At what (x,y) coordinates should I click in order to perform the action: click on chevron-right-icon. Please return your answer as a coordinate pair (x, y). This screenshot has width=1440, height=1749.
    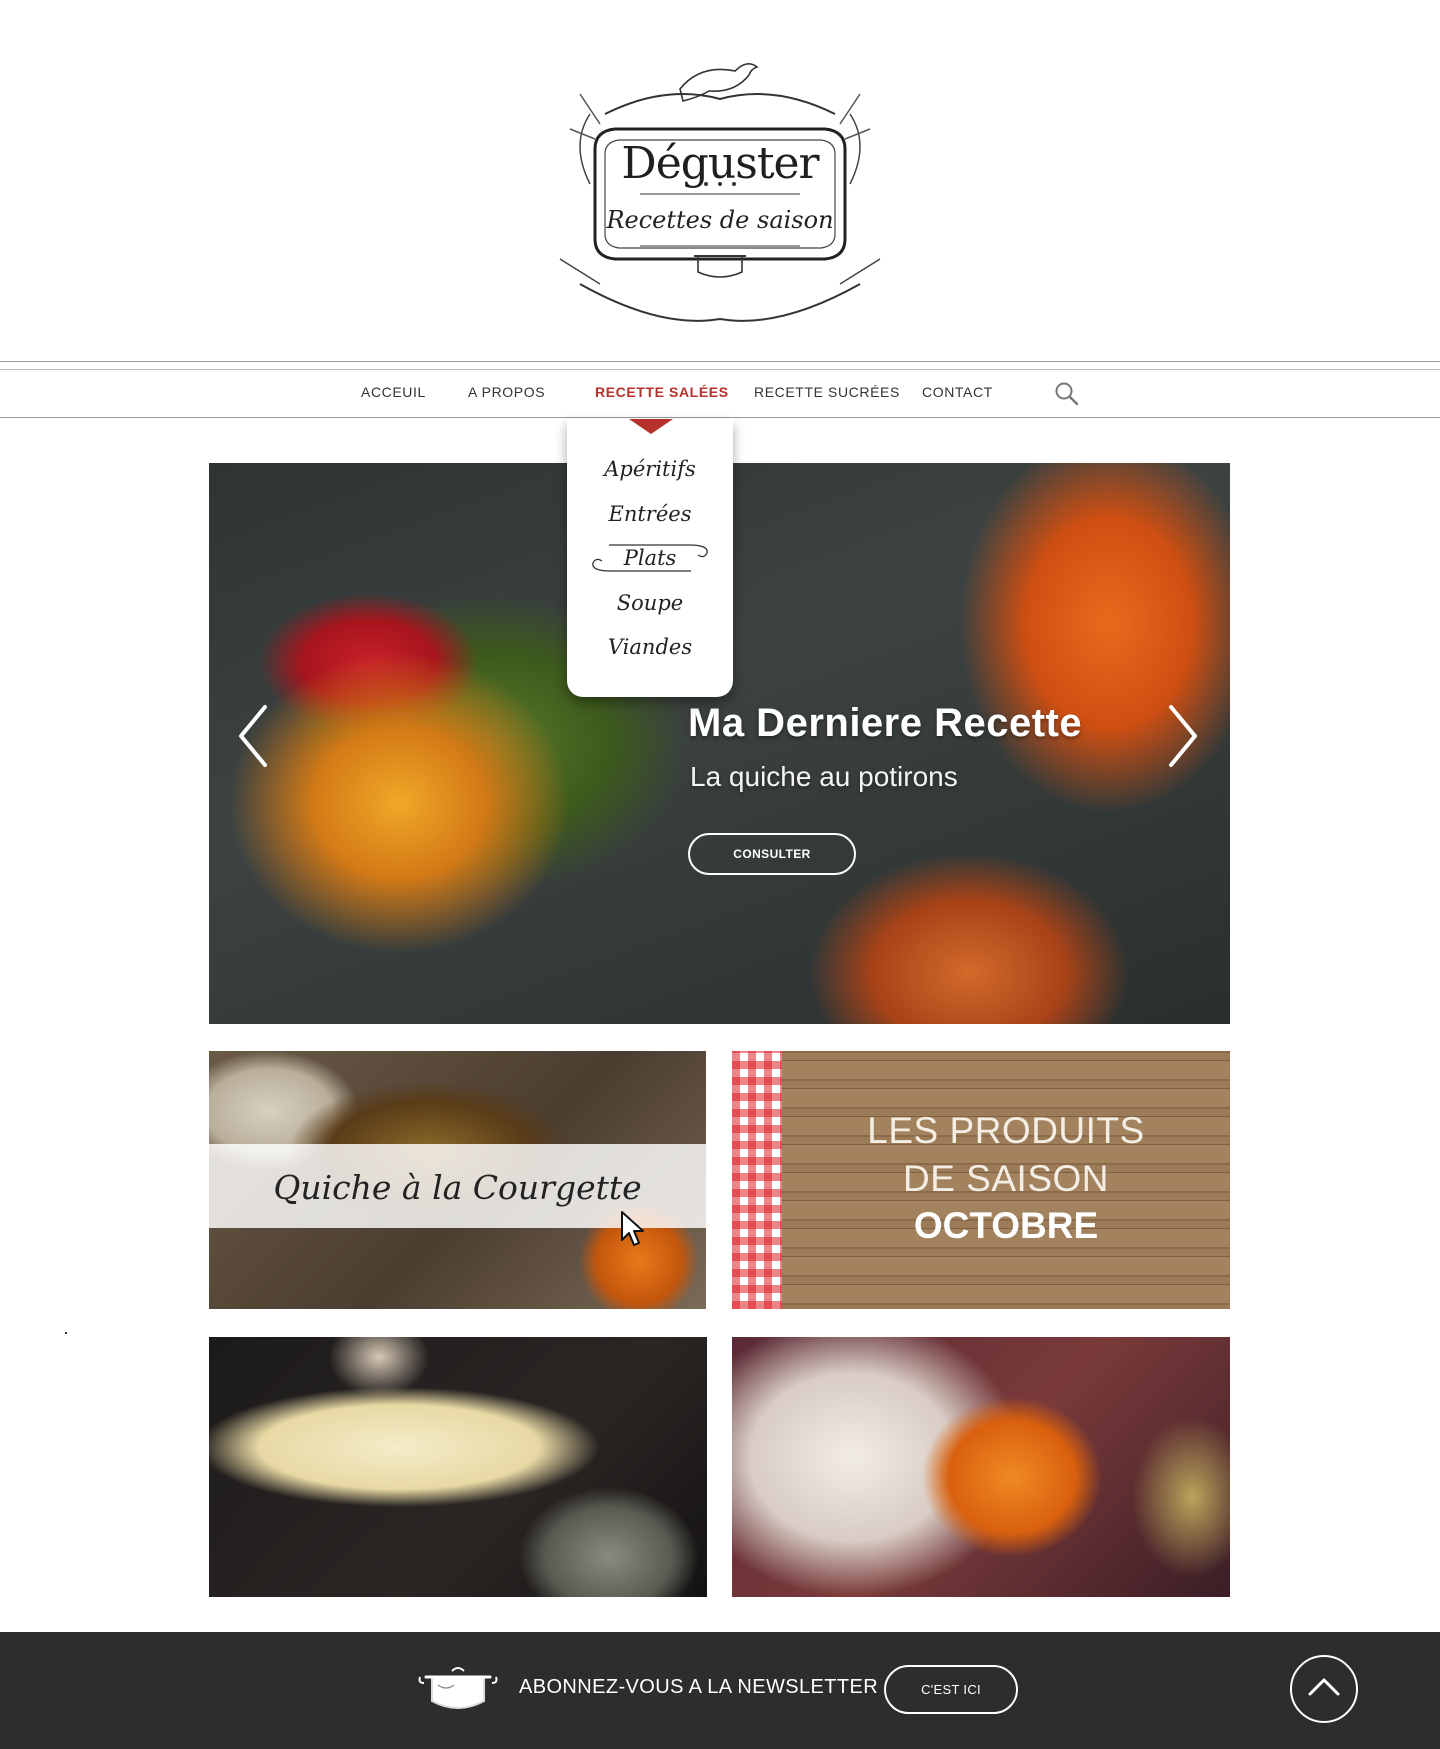
    Looking at the image, I should click on (1183, 736).